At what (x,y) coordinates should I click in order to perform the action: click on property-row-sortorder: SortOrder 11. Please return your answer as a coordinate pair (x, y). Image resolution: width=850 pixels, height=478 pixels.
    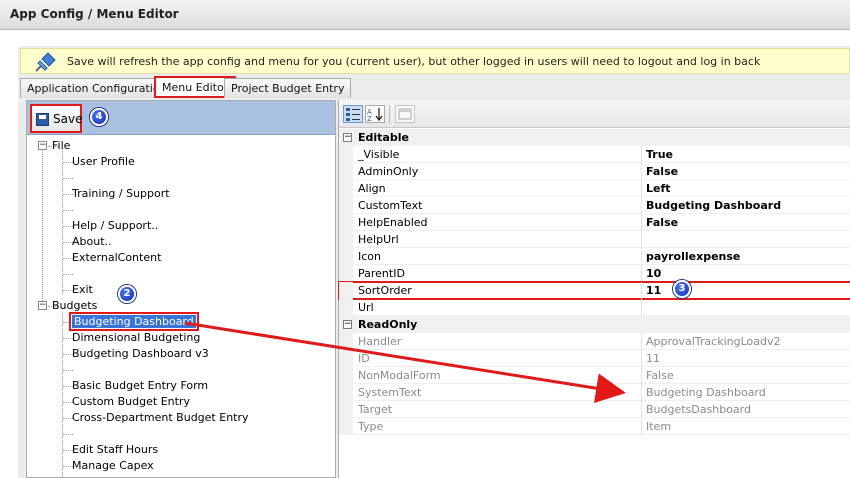
    Looking at the image, I should click on (594, 290).